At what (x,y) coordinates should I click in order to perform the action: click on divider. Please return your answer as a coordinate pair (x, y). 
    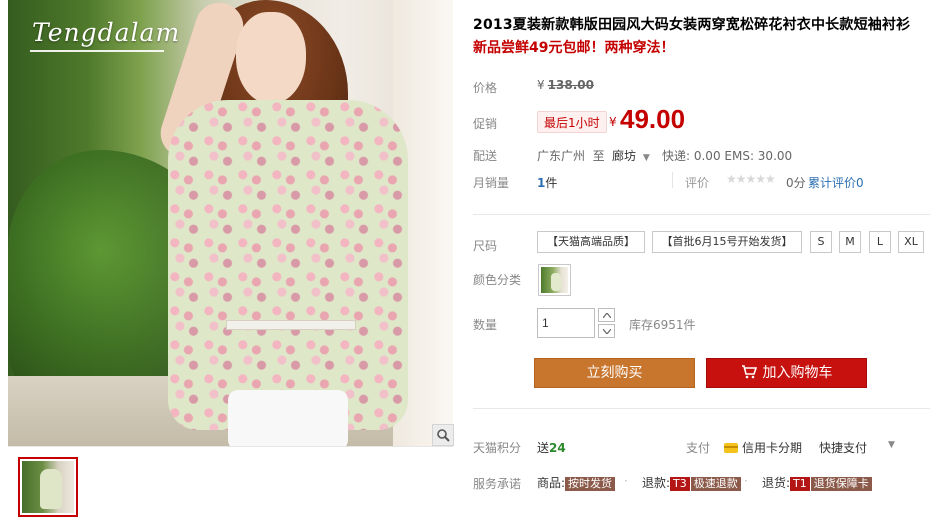
    Looking at the image, I should click on (672, 180).